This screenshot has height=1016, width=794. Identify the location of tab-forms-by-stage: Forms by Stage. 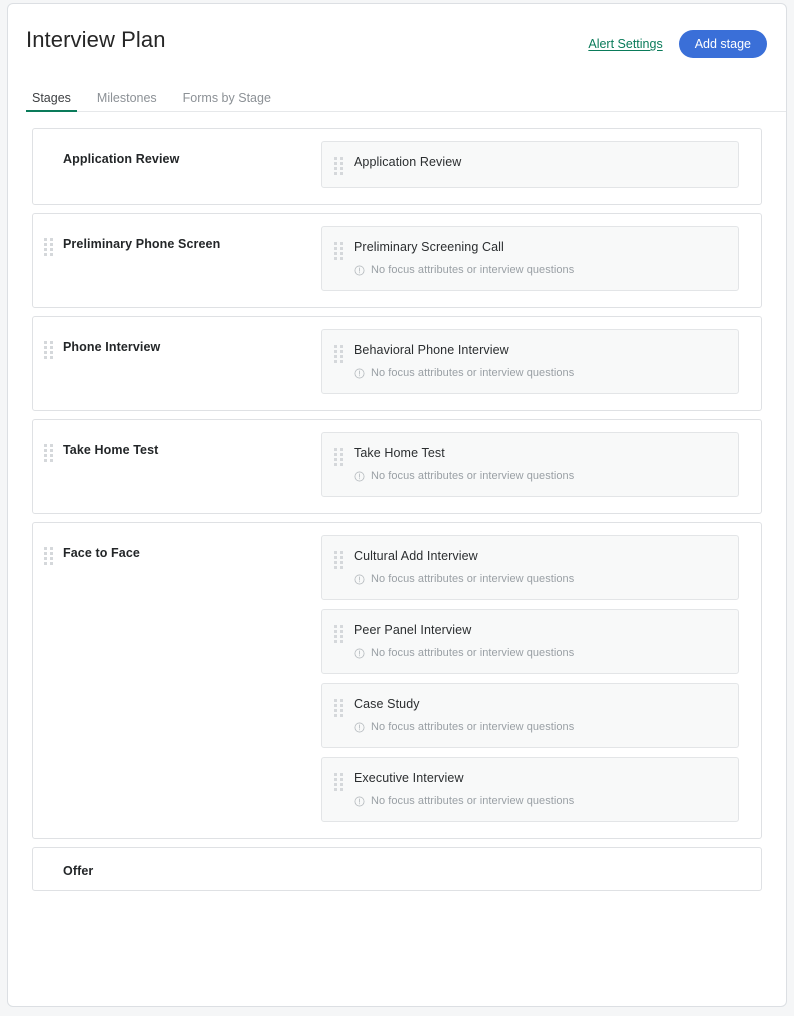
(227, 101).